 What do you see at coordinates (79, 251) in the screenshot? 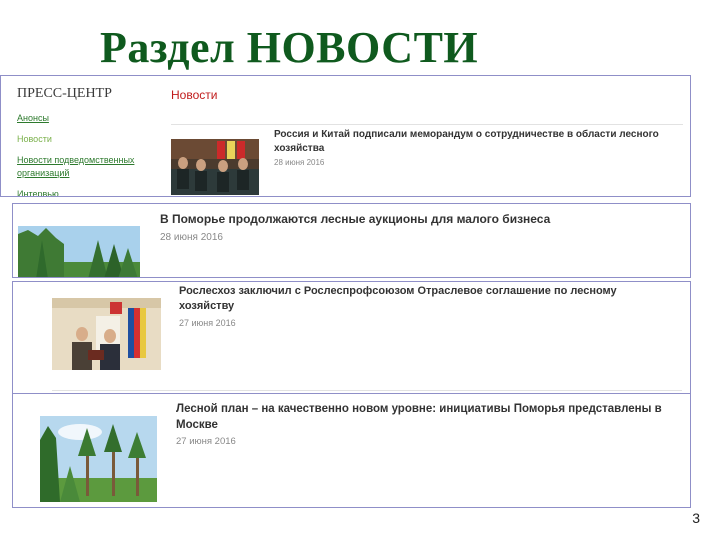
I see `news-thumbnail-forest` at bounding box center [79, 251].